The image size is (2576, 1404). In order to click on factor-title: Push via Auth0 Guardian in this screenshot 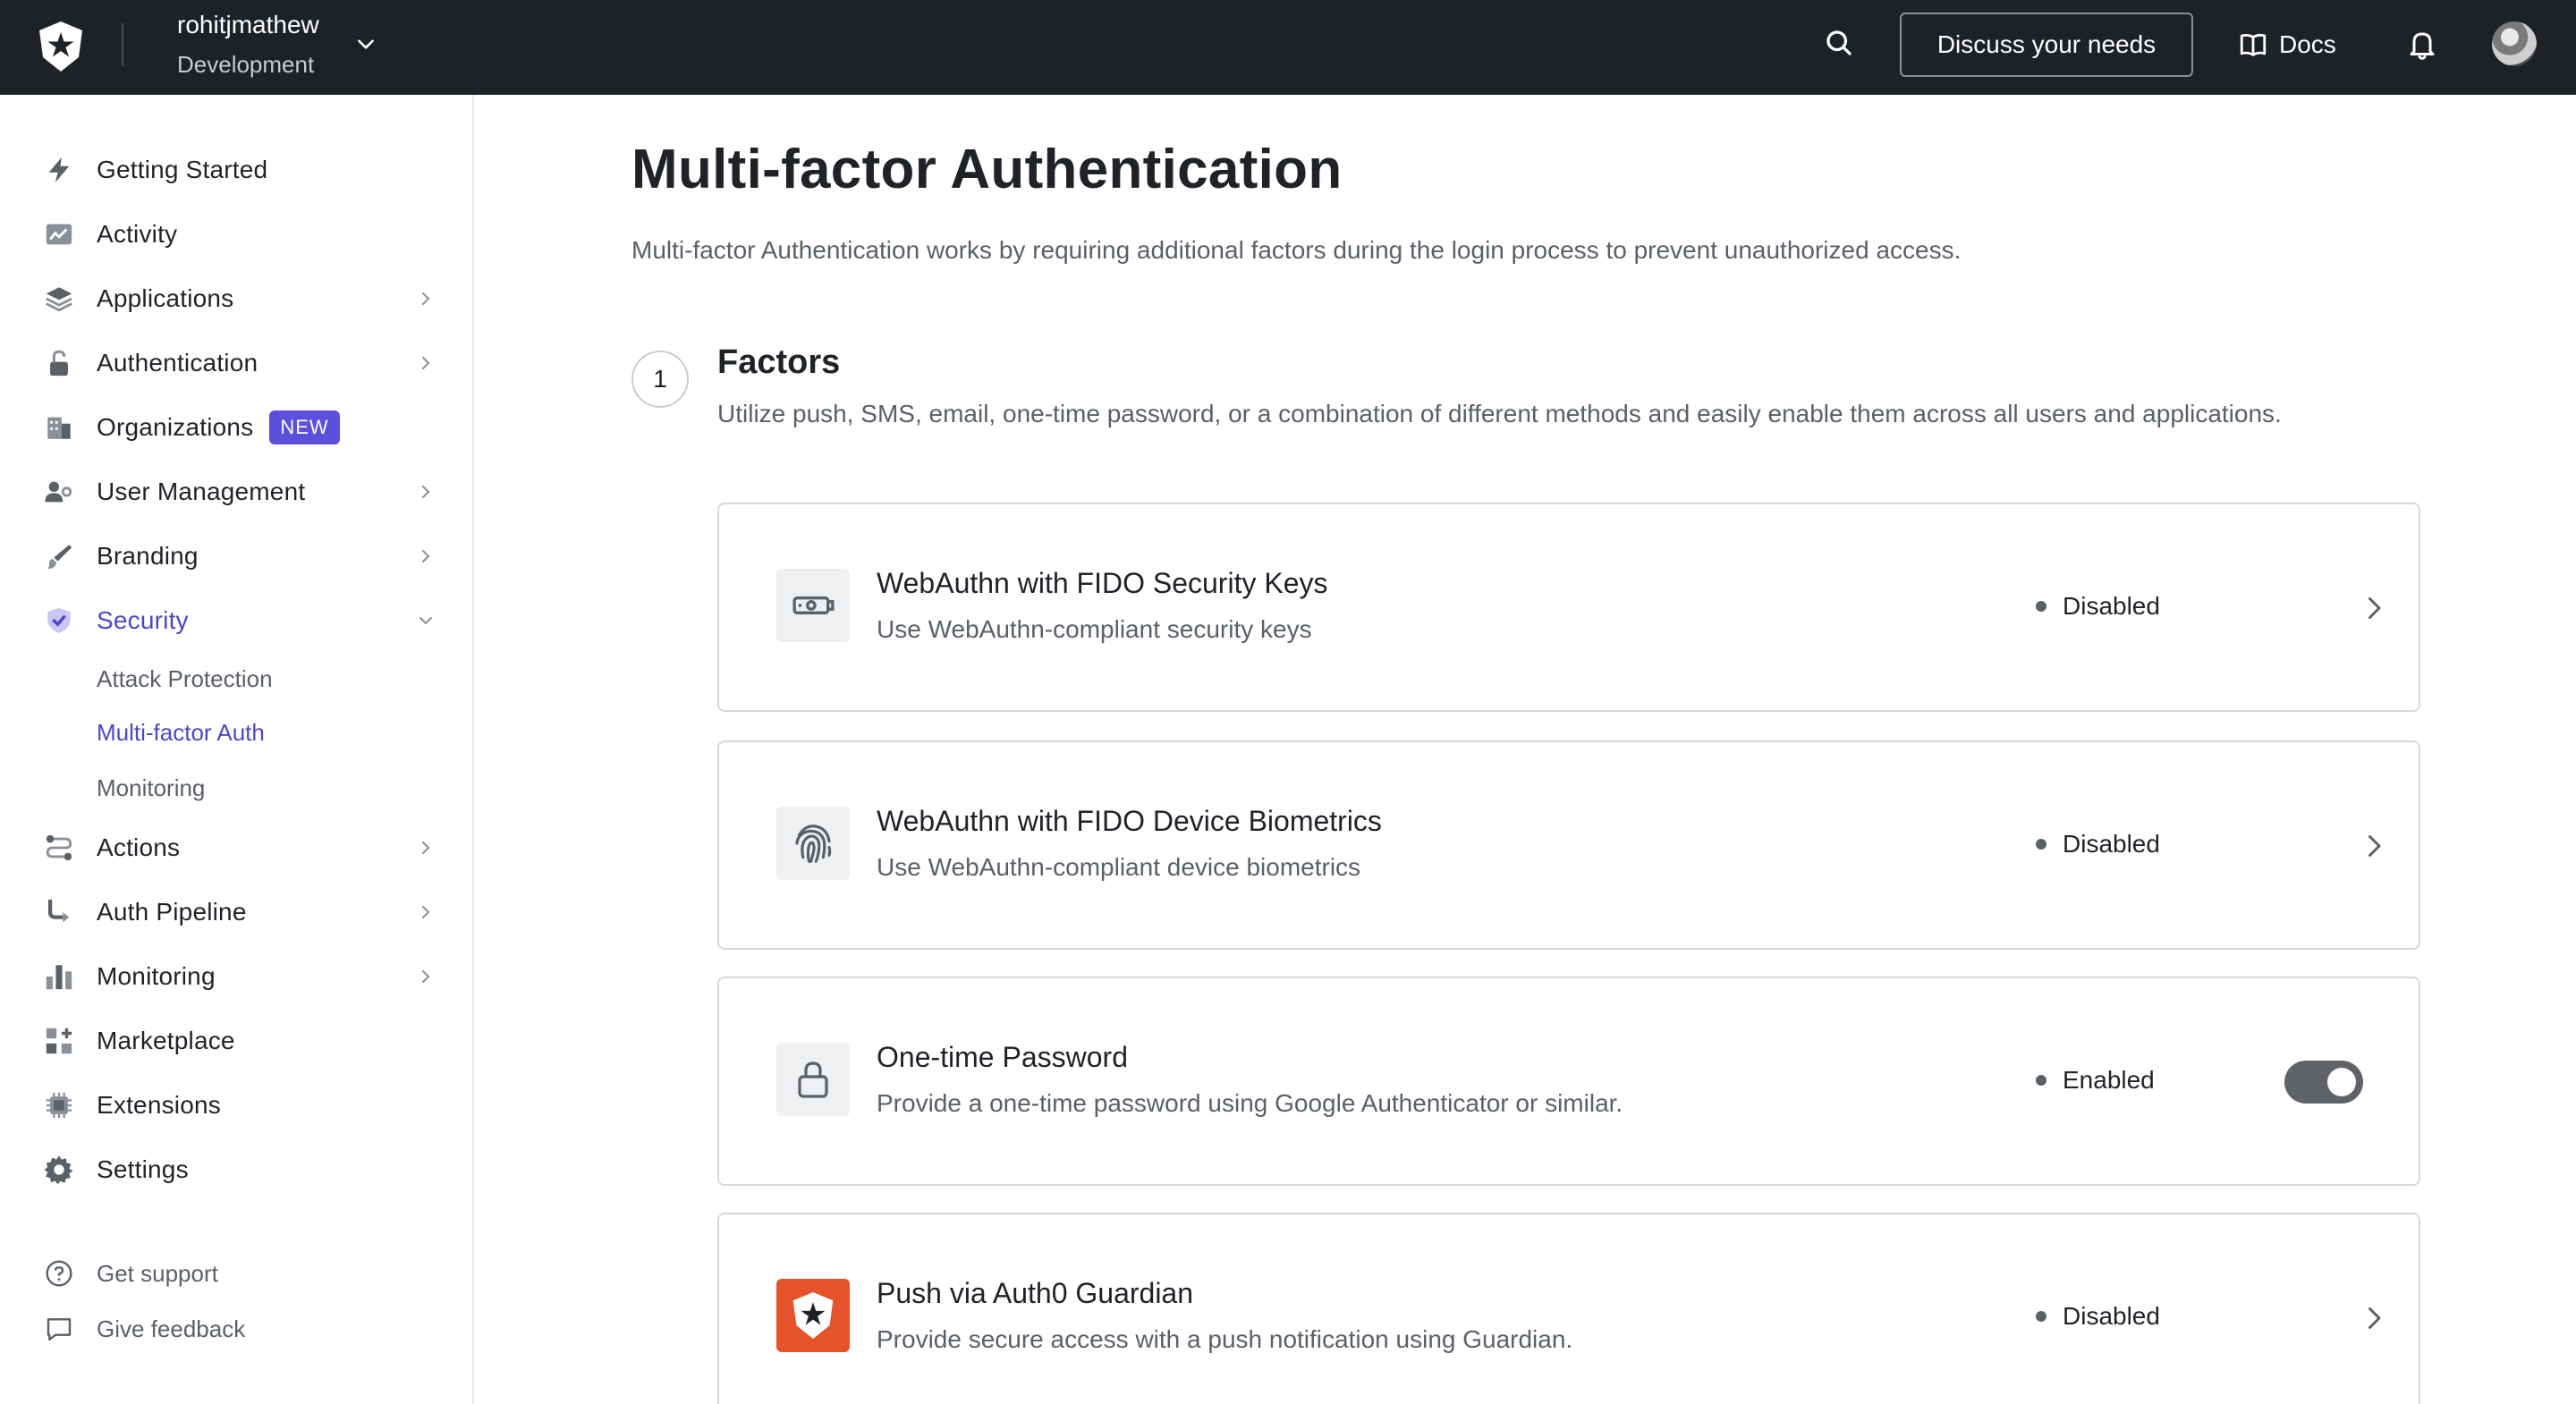, I will do `click(1035, 1293)`.